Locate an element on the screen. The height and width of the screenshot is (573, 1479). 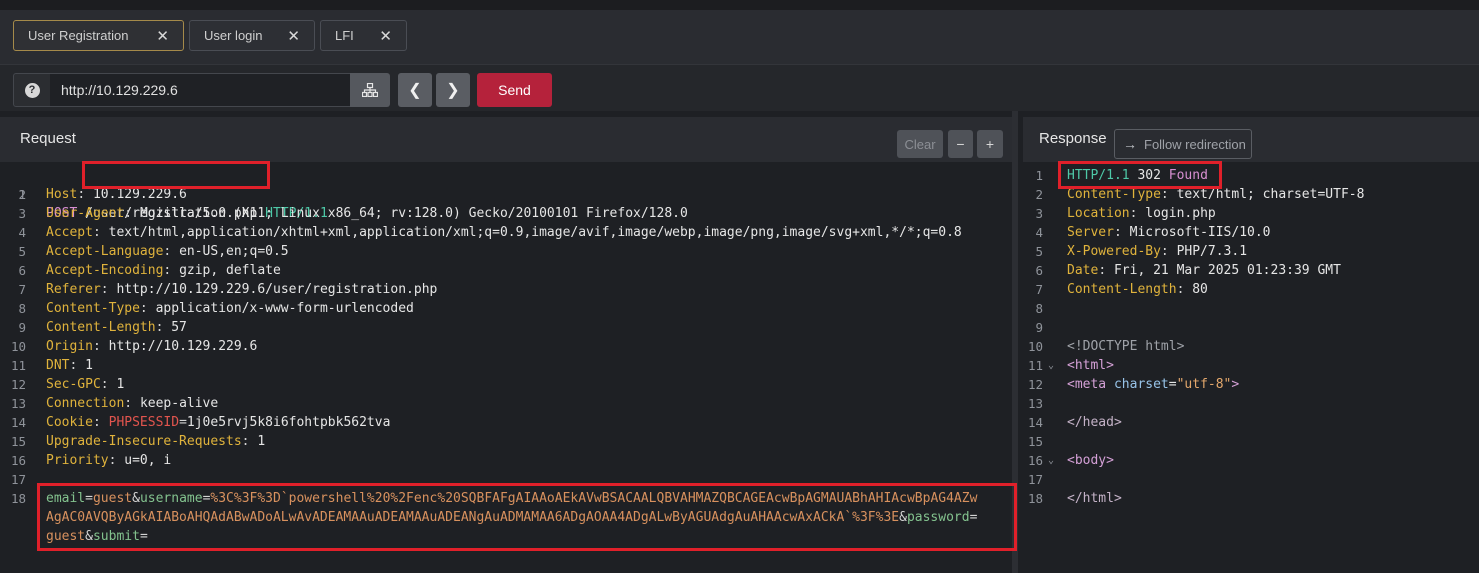
arrow-right-icon: → is located at coordinates (1130, 144).